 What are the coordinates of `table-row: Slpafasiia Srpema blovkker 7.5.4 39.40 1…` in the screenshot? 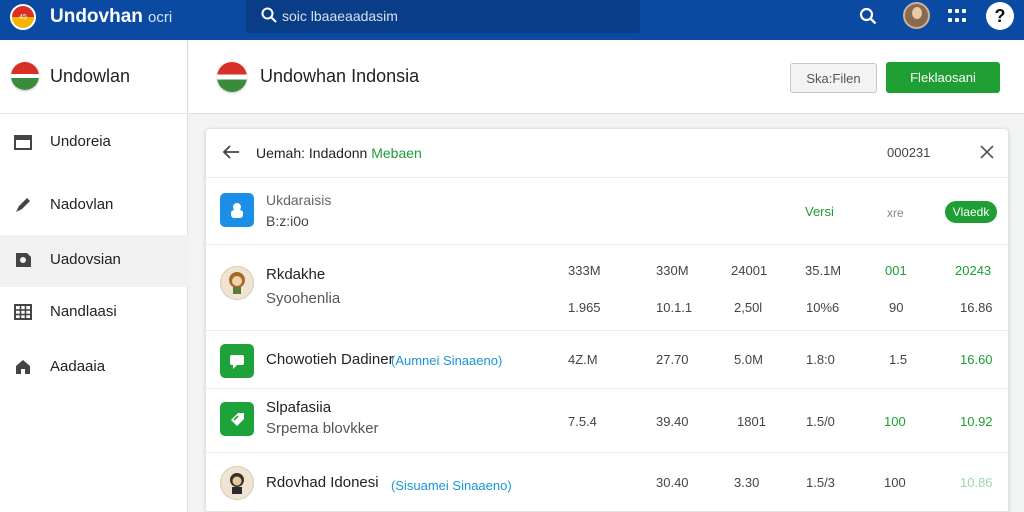 It's located at (607, 421).